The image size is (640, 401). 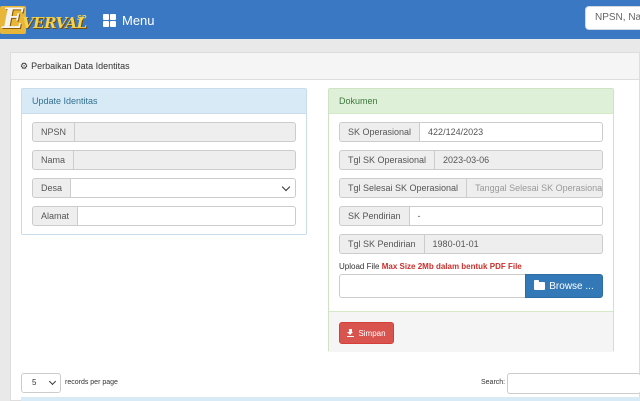 What do you see at coordinates (451, 266) in the screenshot?
I see `upload-size-warning: Max Size 2Mb dalam bentuk PDF File` at bounding box center [451, 266].